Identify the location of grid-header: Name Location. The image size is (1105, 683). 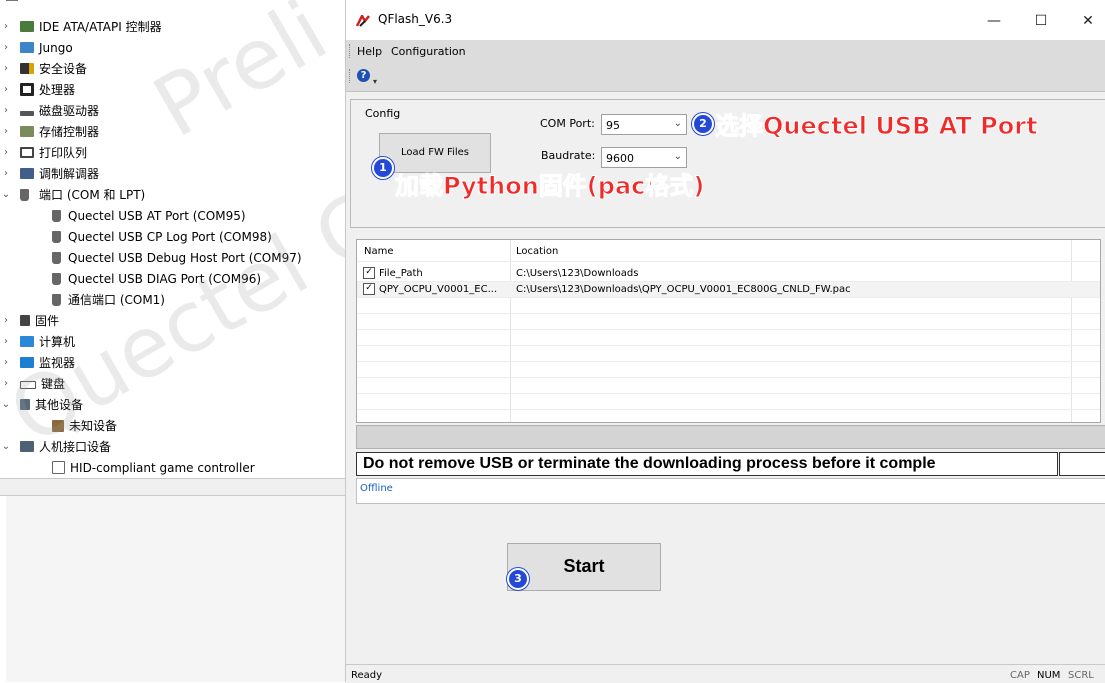
(728, 251).